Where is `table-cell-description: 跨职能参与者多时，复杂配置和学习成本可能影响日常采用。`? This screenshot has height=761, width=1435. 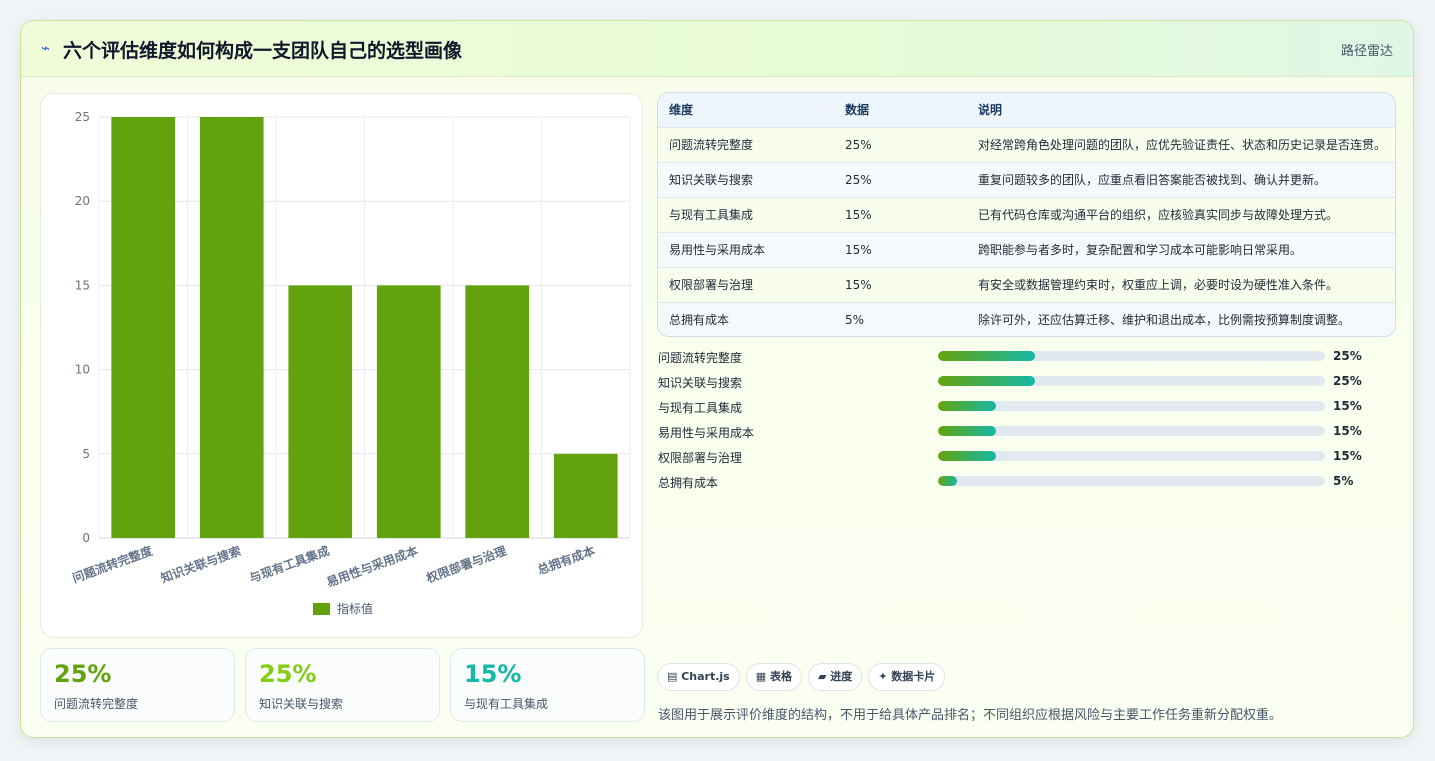
table-cell-description: 跨职能参与者多时，复杂配置和学习成本可能影响日常采用。 is located at coordinates (1140, 250).